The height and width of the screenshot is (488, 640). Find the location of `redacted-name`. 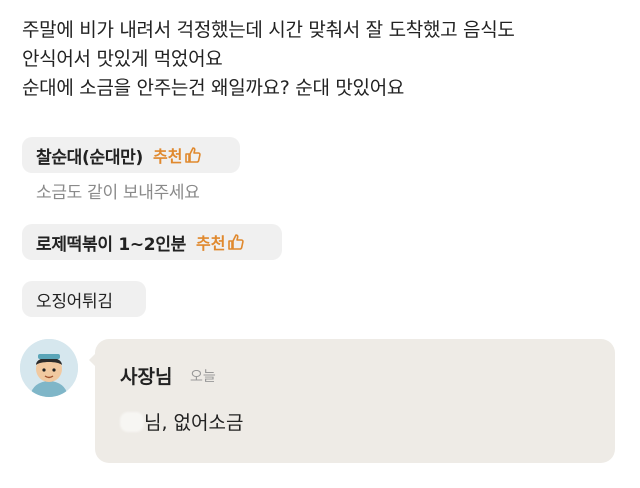

redacted-name is located at coordinates (132, 422).